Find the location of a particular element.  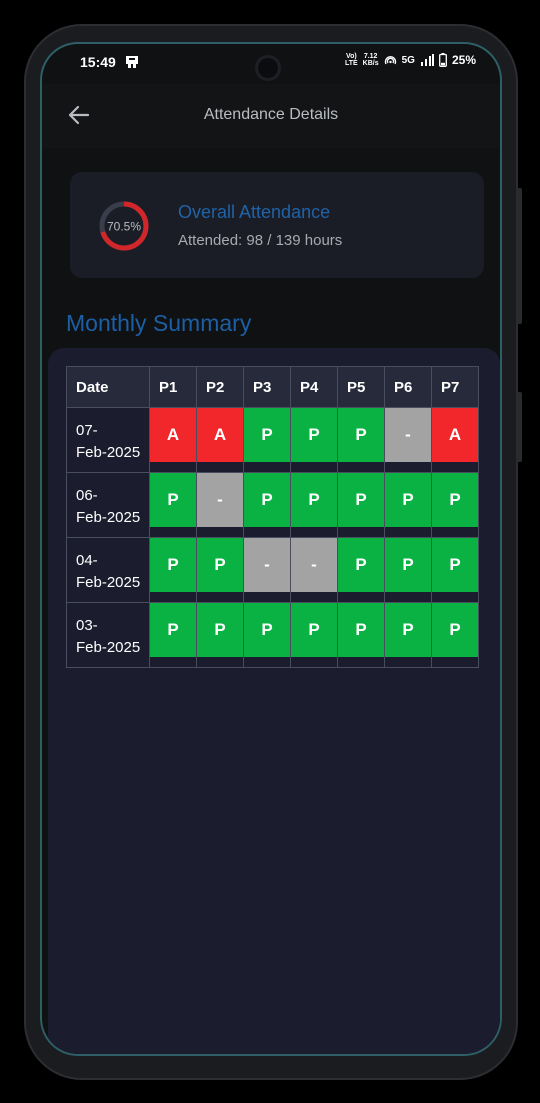

power-button is located at coordinates (519, 427).